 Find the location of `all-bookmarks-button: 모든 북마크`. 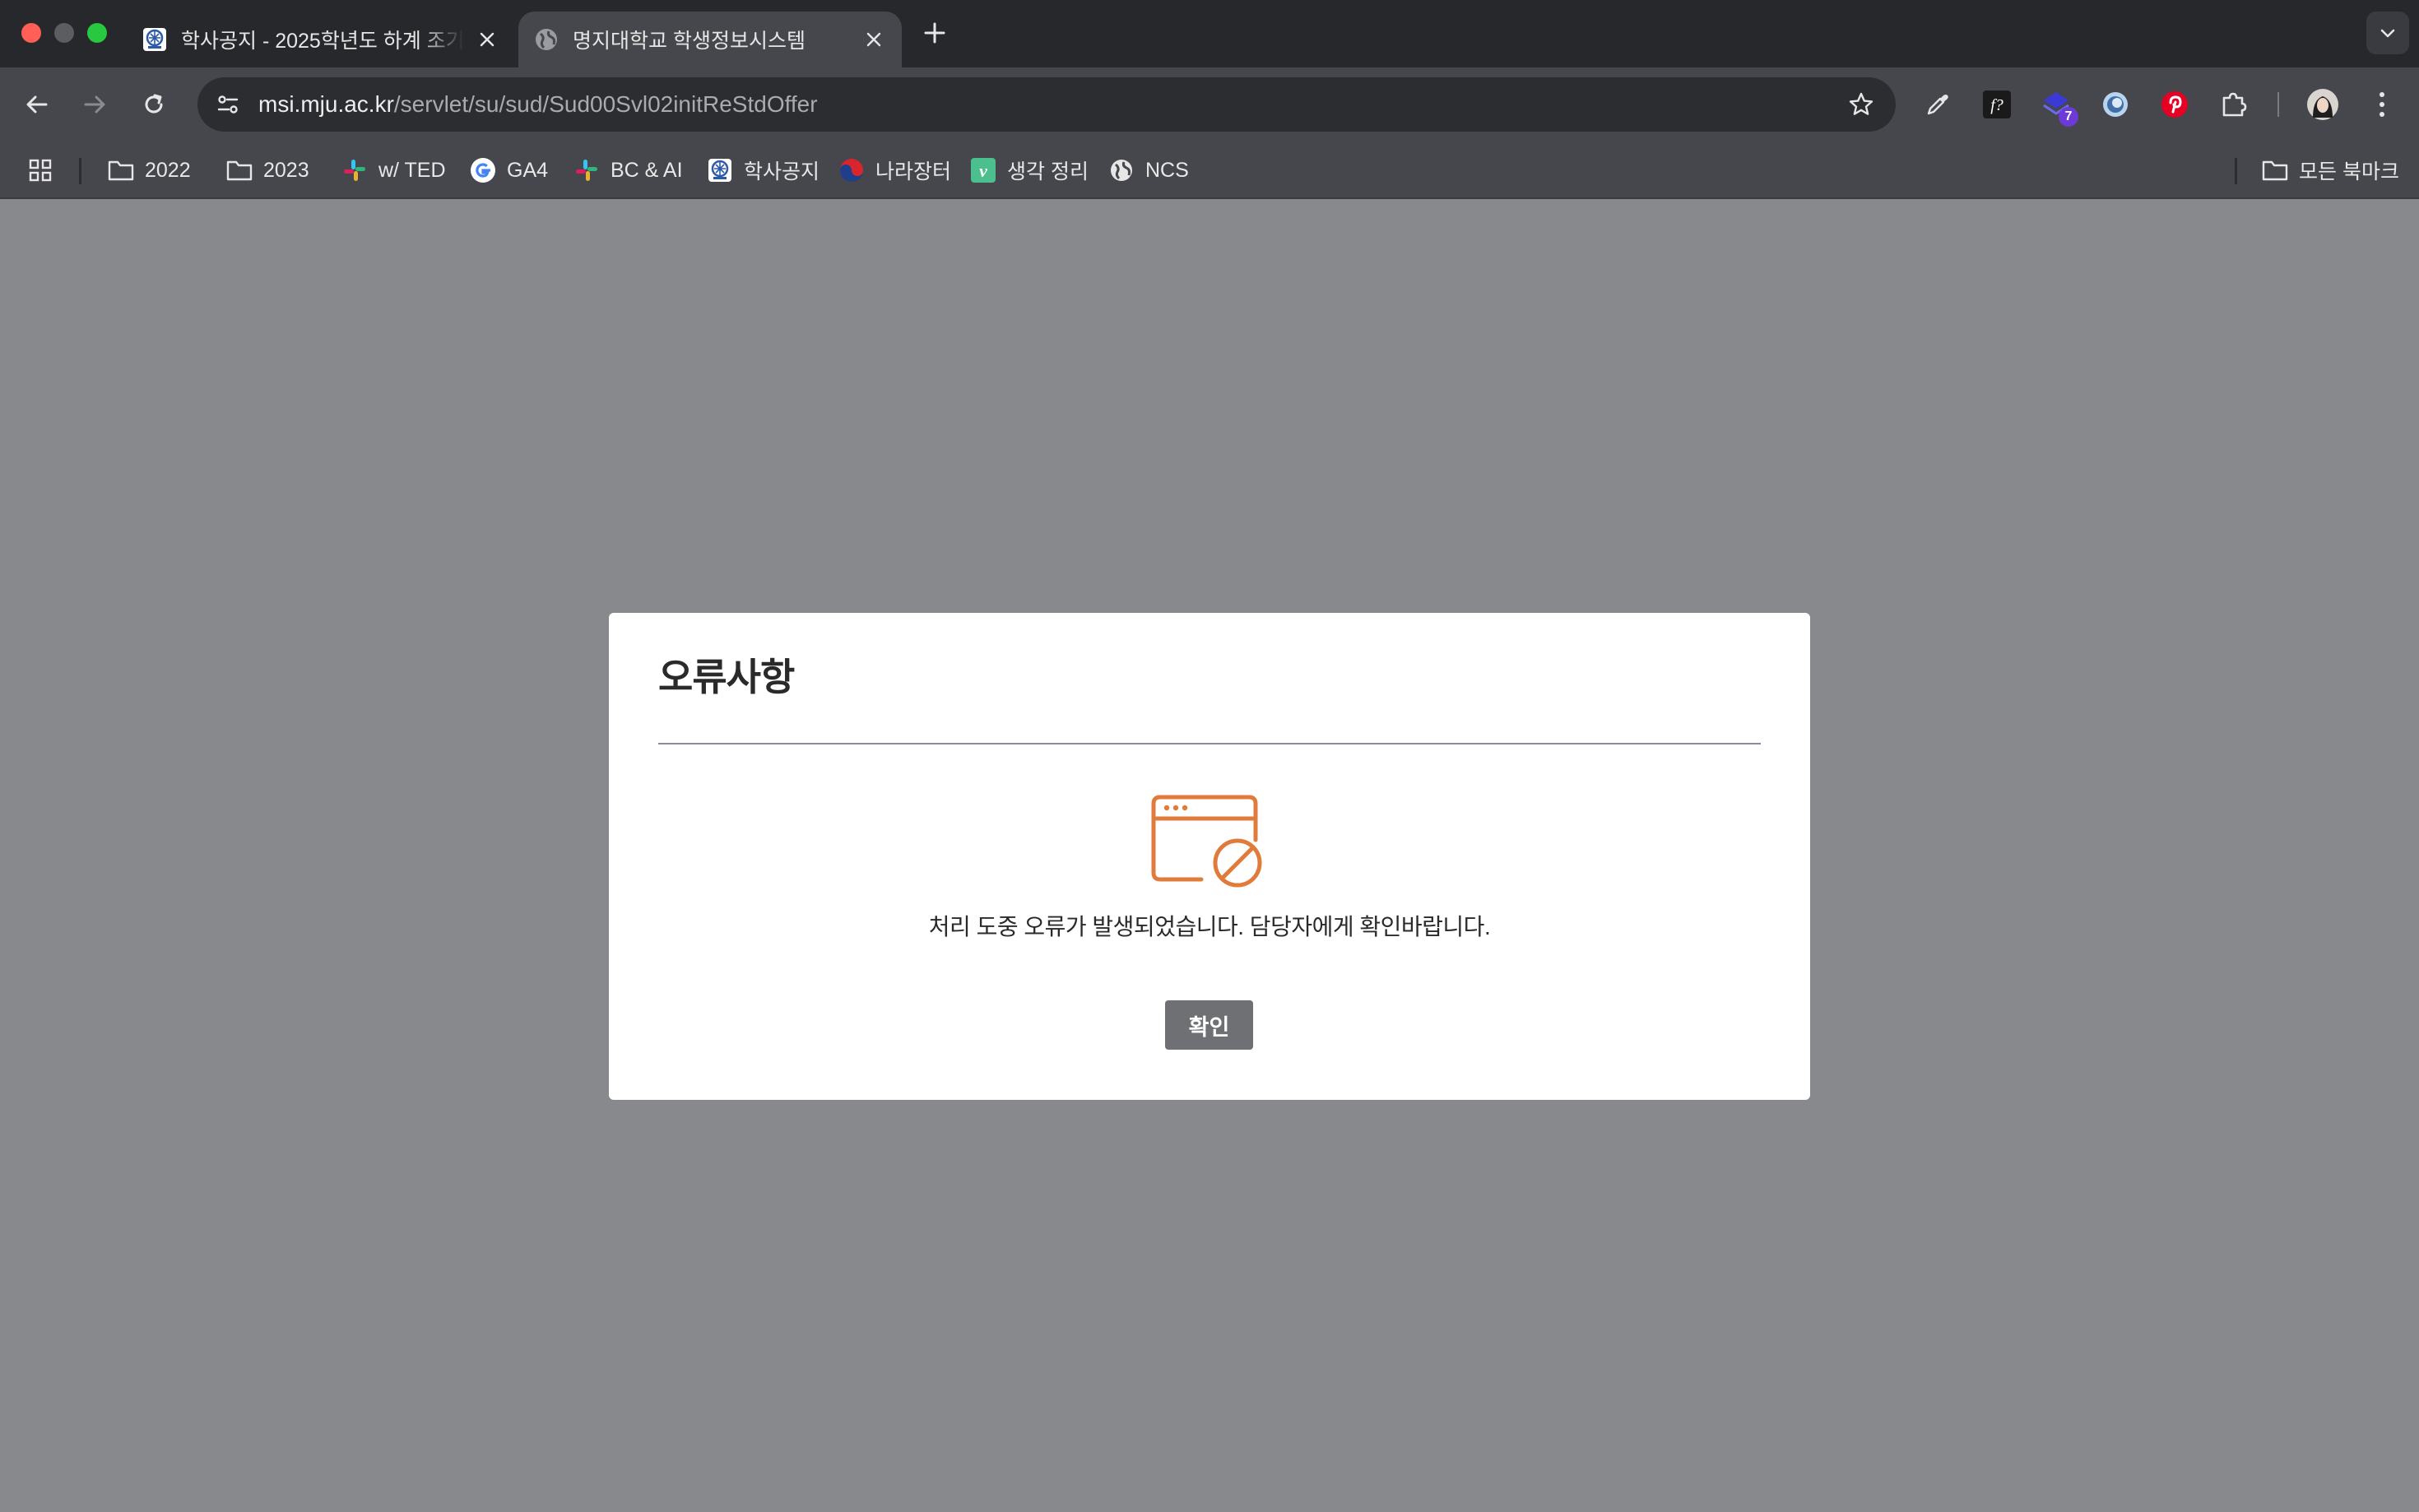

all-bookmarks-button: 모든 북마크 is located at coordinates (2330, 170).